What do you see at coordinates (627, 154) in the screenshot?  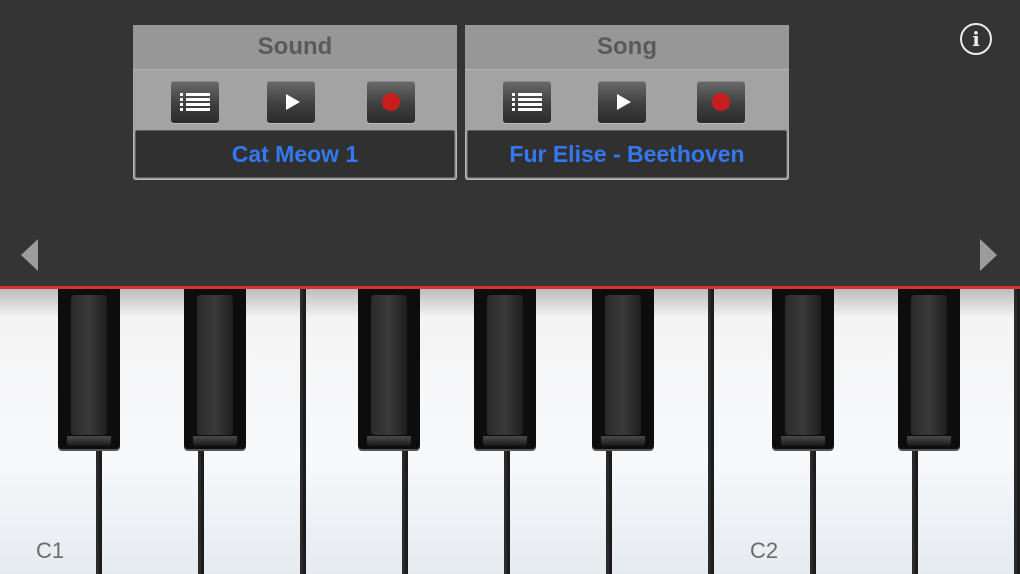 I see `song-name-display: Fur Elise - Beethoven` at bounding box center [627, 154].